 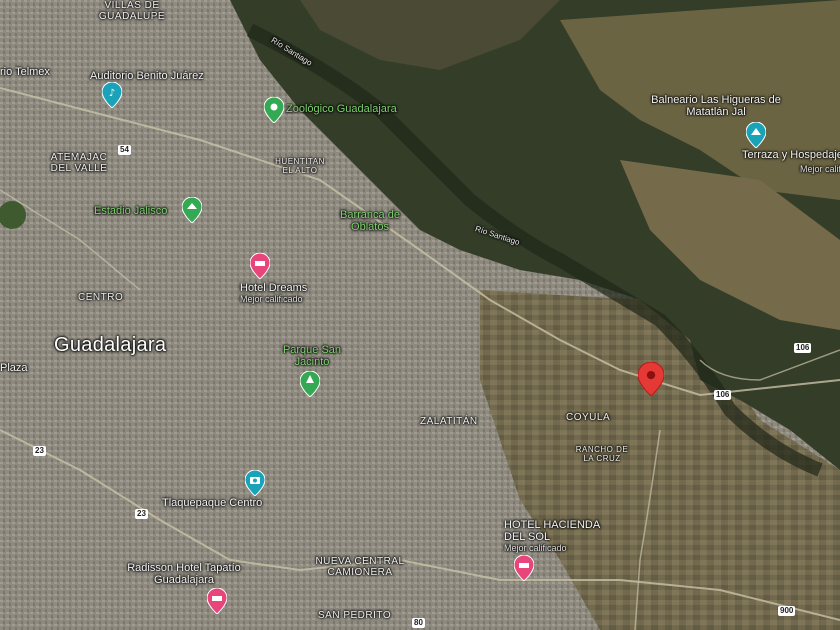 What do you see at coordinates (273, 288) in the screenshot?
I see `poi-label-hotel-dreams: Hotel Dreams` at bounding box center [273, 288].